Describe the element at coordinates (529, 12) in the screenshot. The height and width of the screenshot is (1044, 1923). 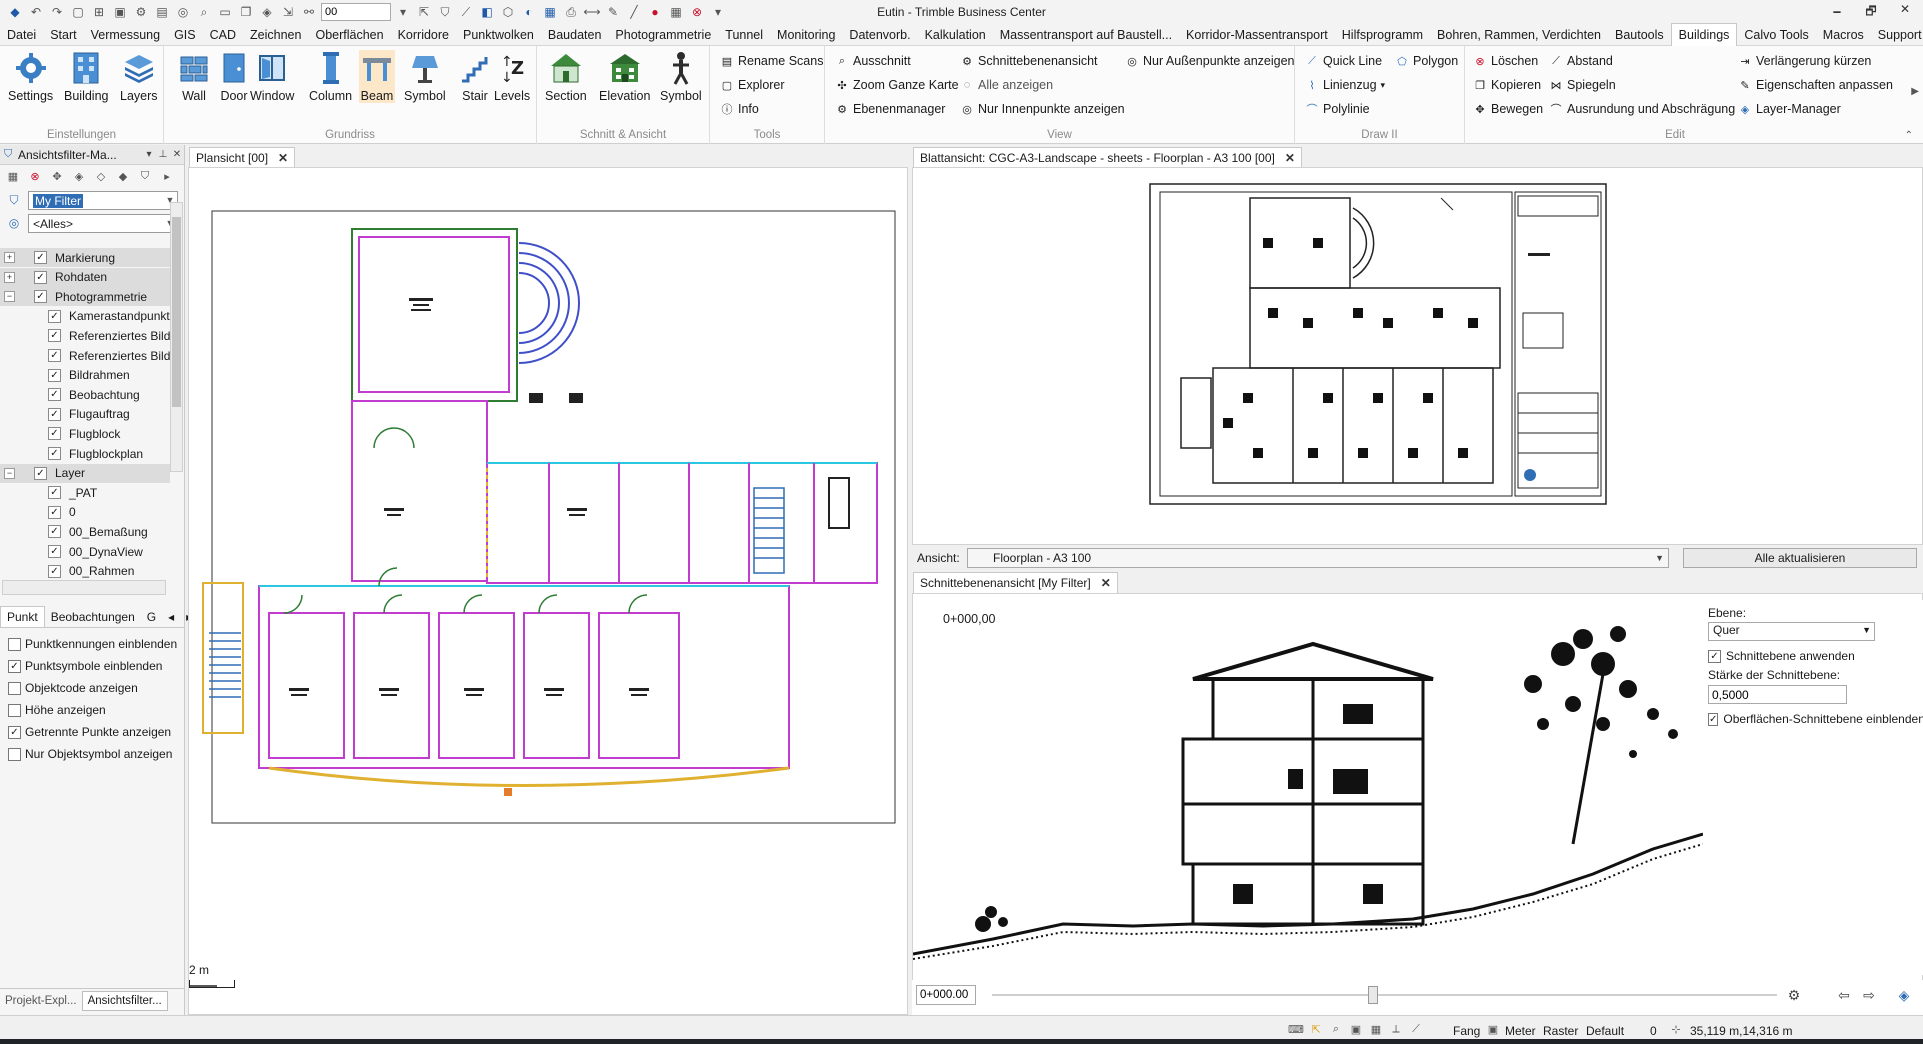
I see `globe-icon: ◐` at that location.